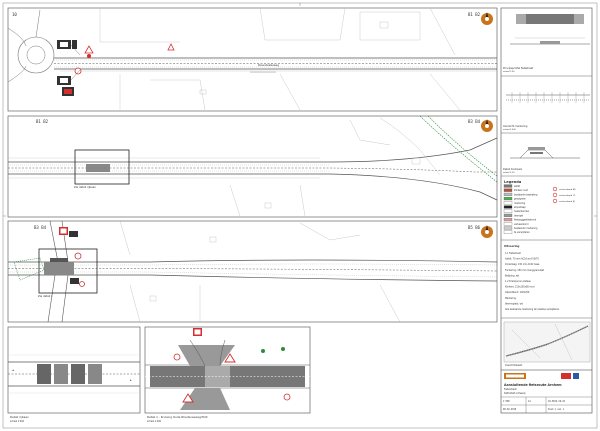  I want to click on legend-item-label: te verwijderen, so click(522, 232).